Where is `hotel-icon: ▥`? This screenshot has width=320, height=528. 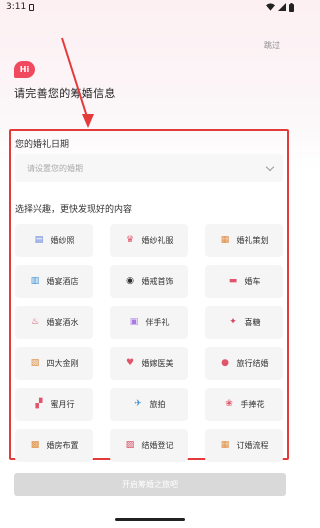
hotel-icon: ▥ is located at coordinates (35, 281).